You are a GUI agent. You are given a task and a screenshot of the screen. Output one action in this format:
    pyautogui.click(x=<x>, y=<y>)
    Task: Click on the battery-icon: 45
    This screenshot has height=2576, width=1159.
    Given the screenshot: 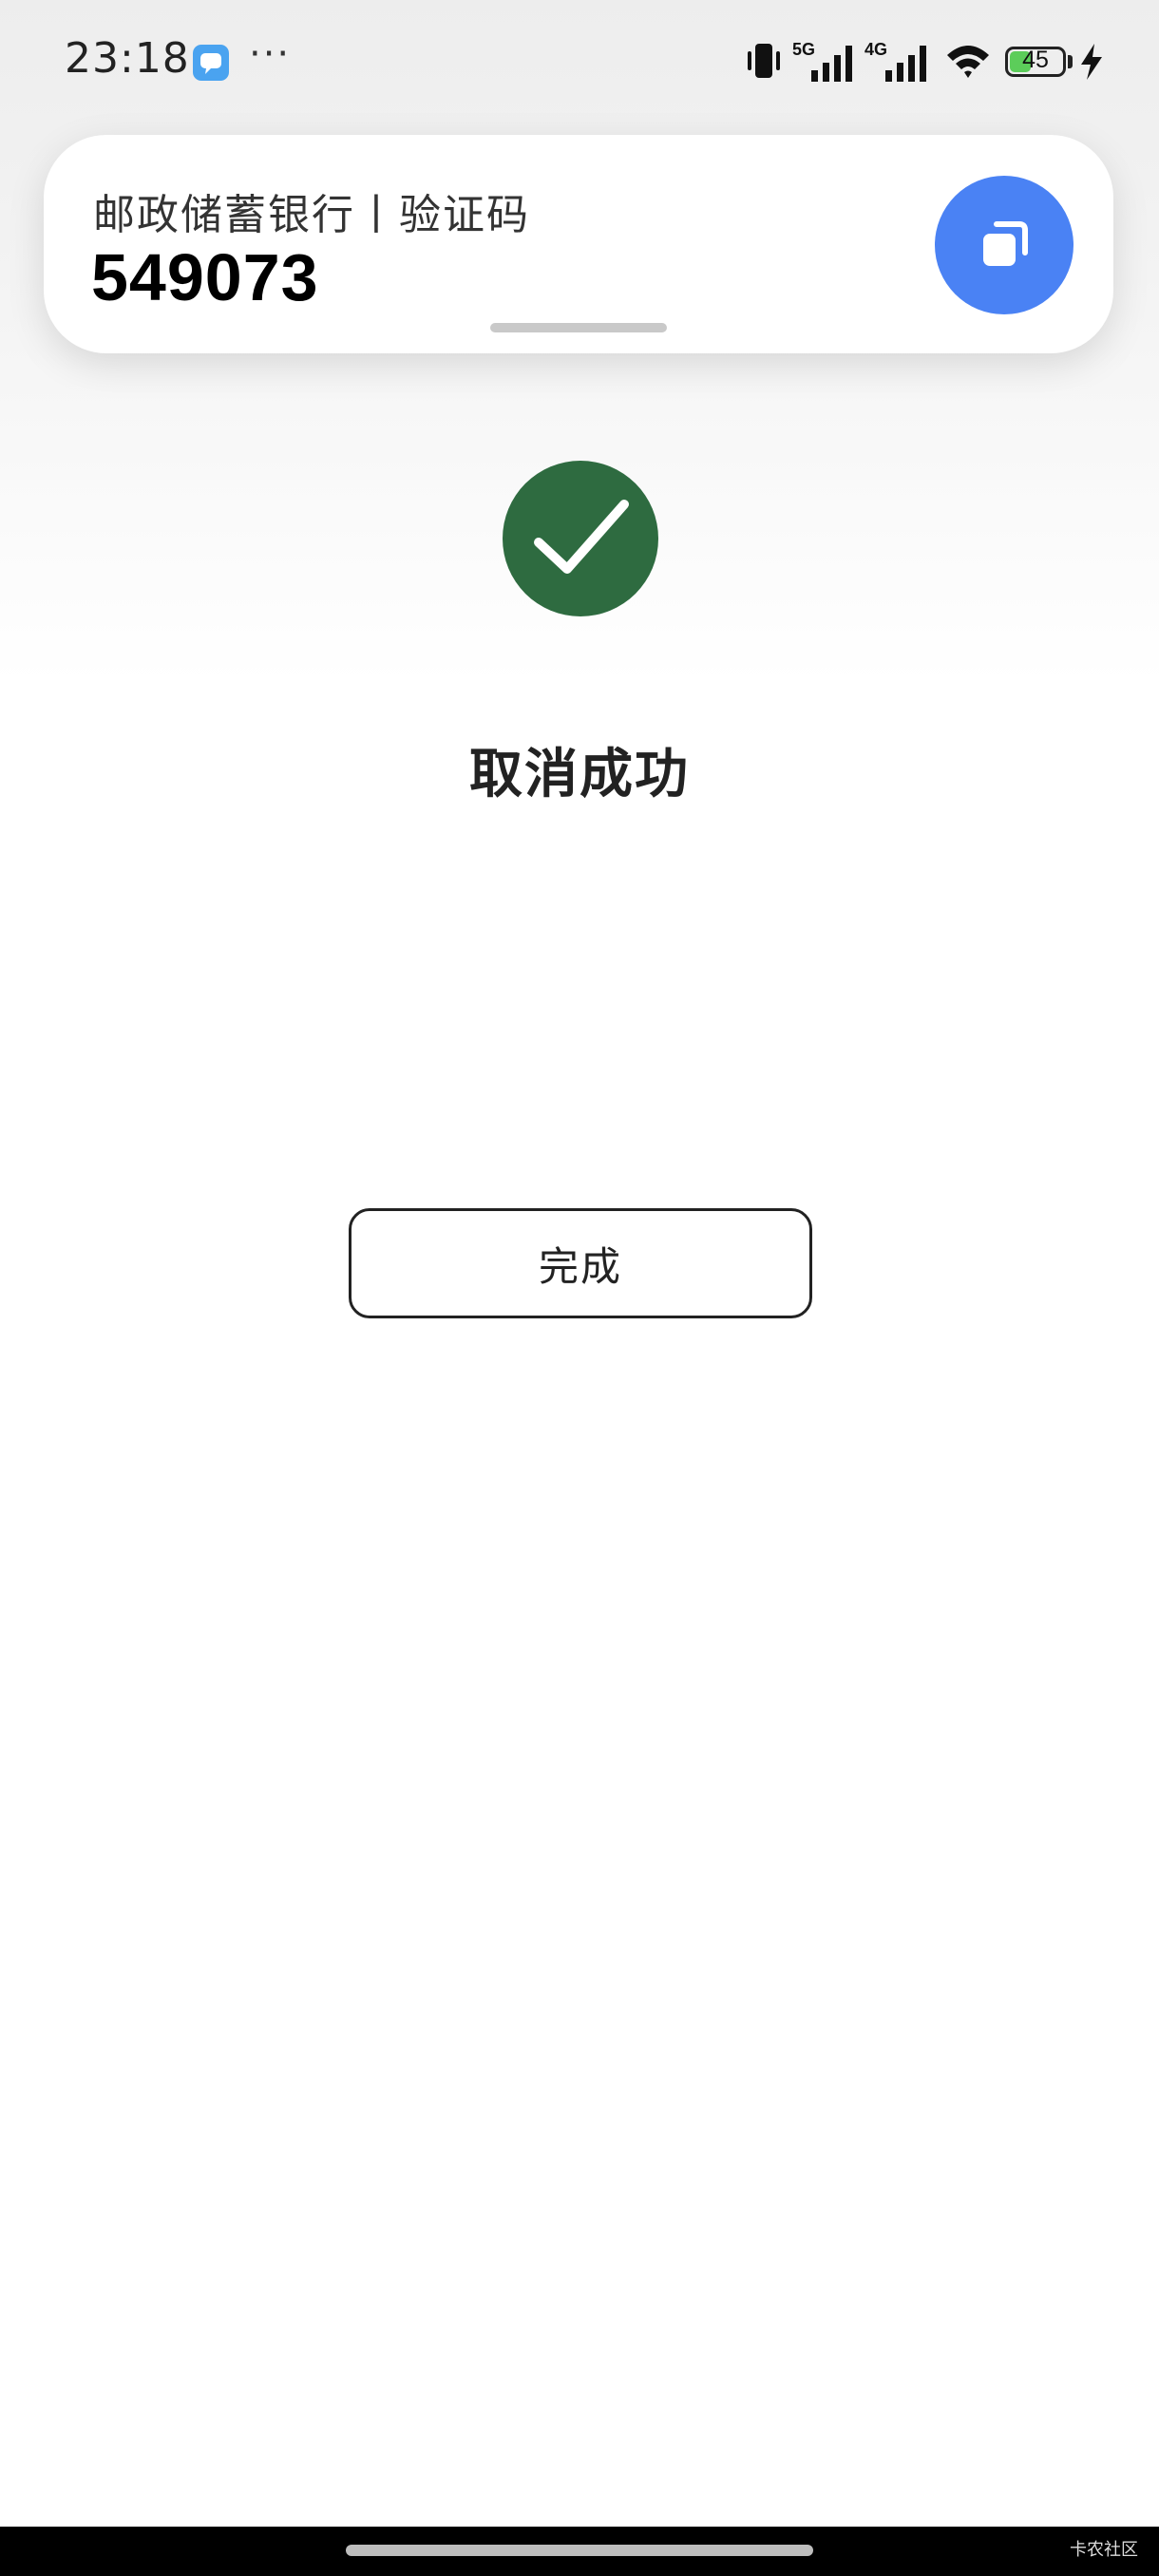 What is the action you would take?
    pyautogui.click(x=1035, y=62)
    